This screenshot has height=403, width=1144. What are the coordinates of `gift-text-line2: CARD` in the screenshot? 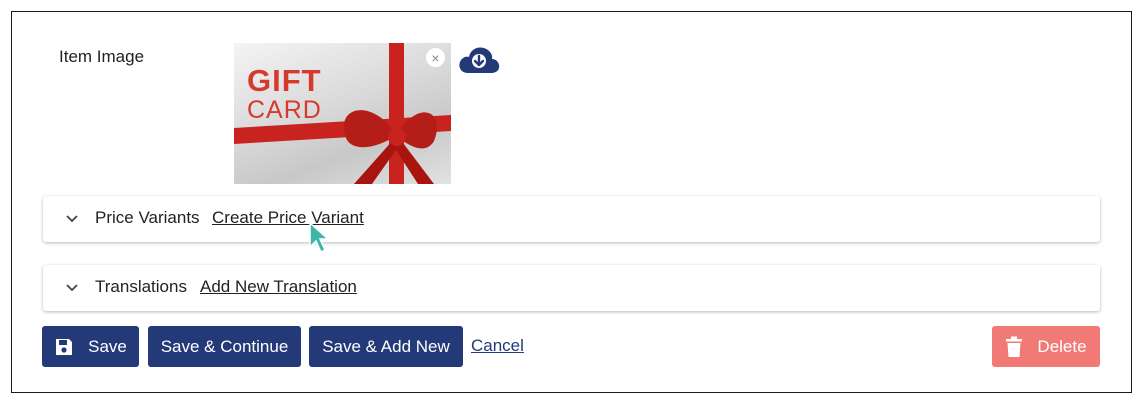 It's located at (284, 110).